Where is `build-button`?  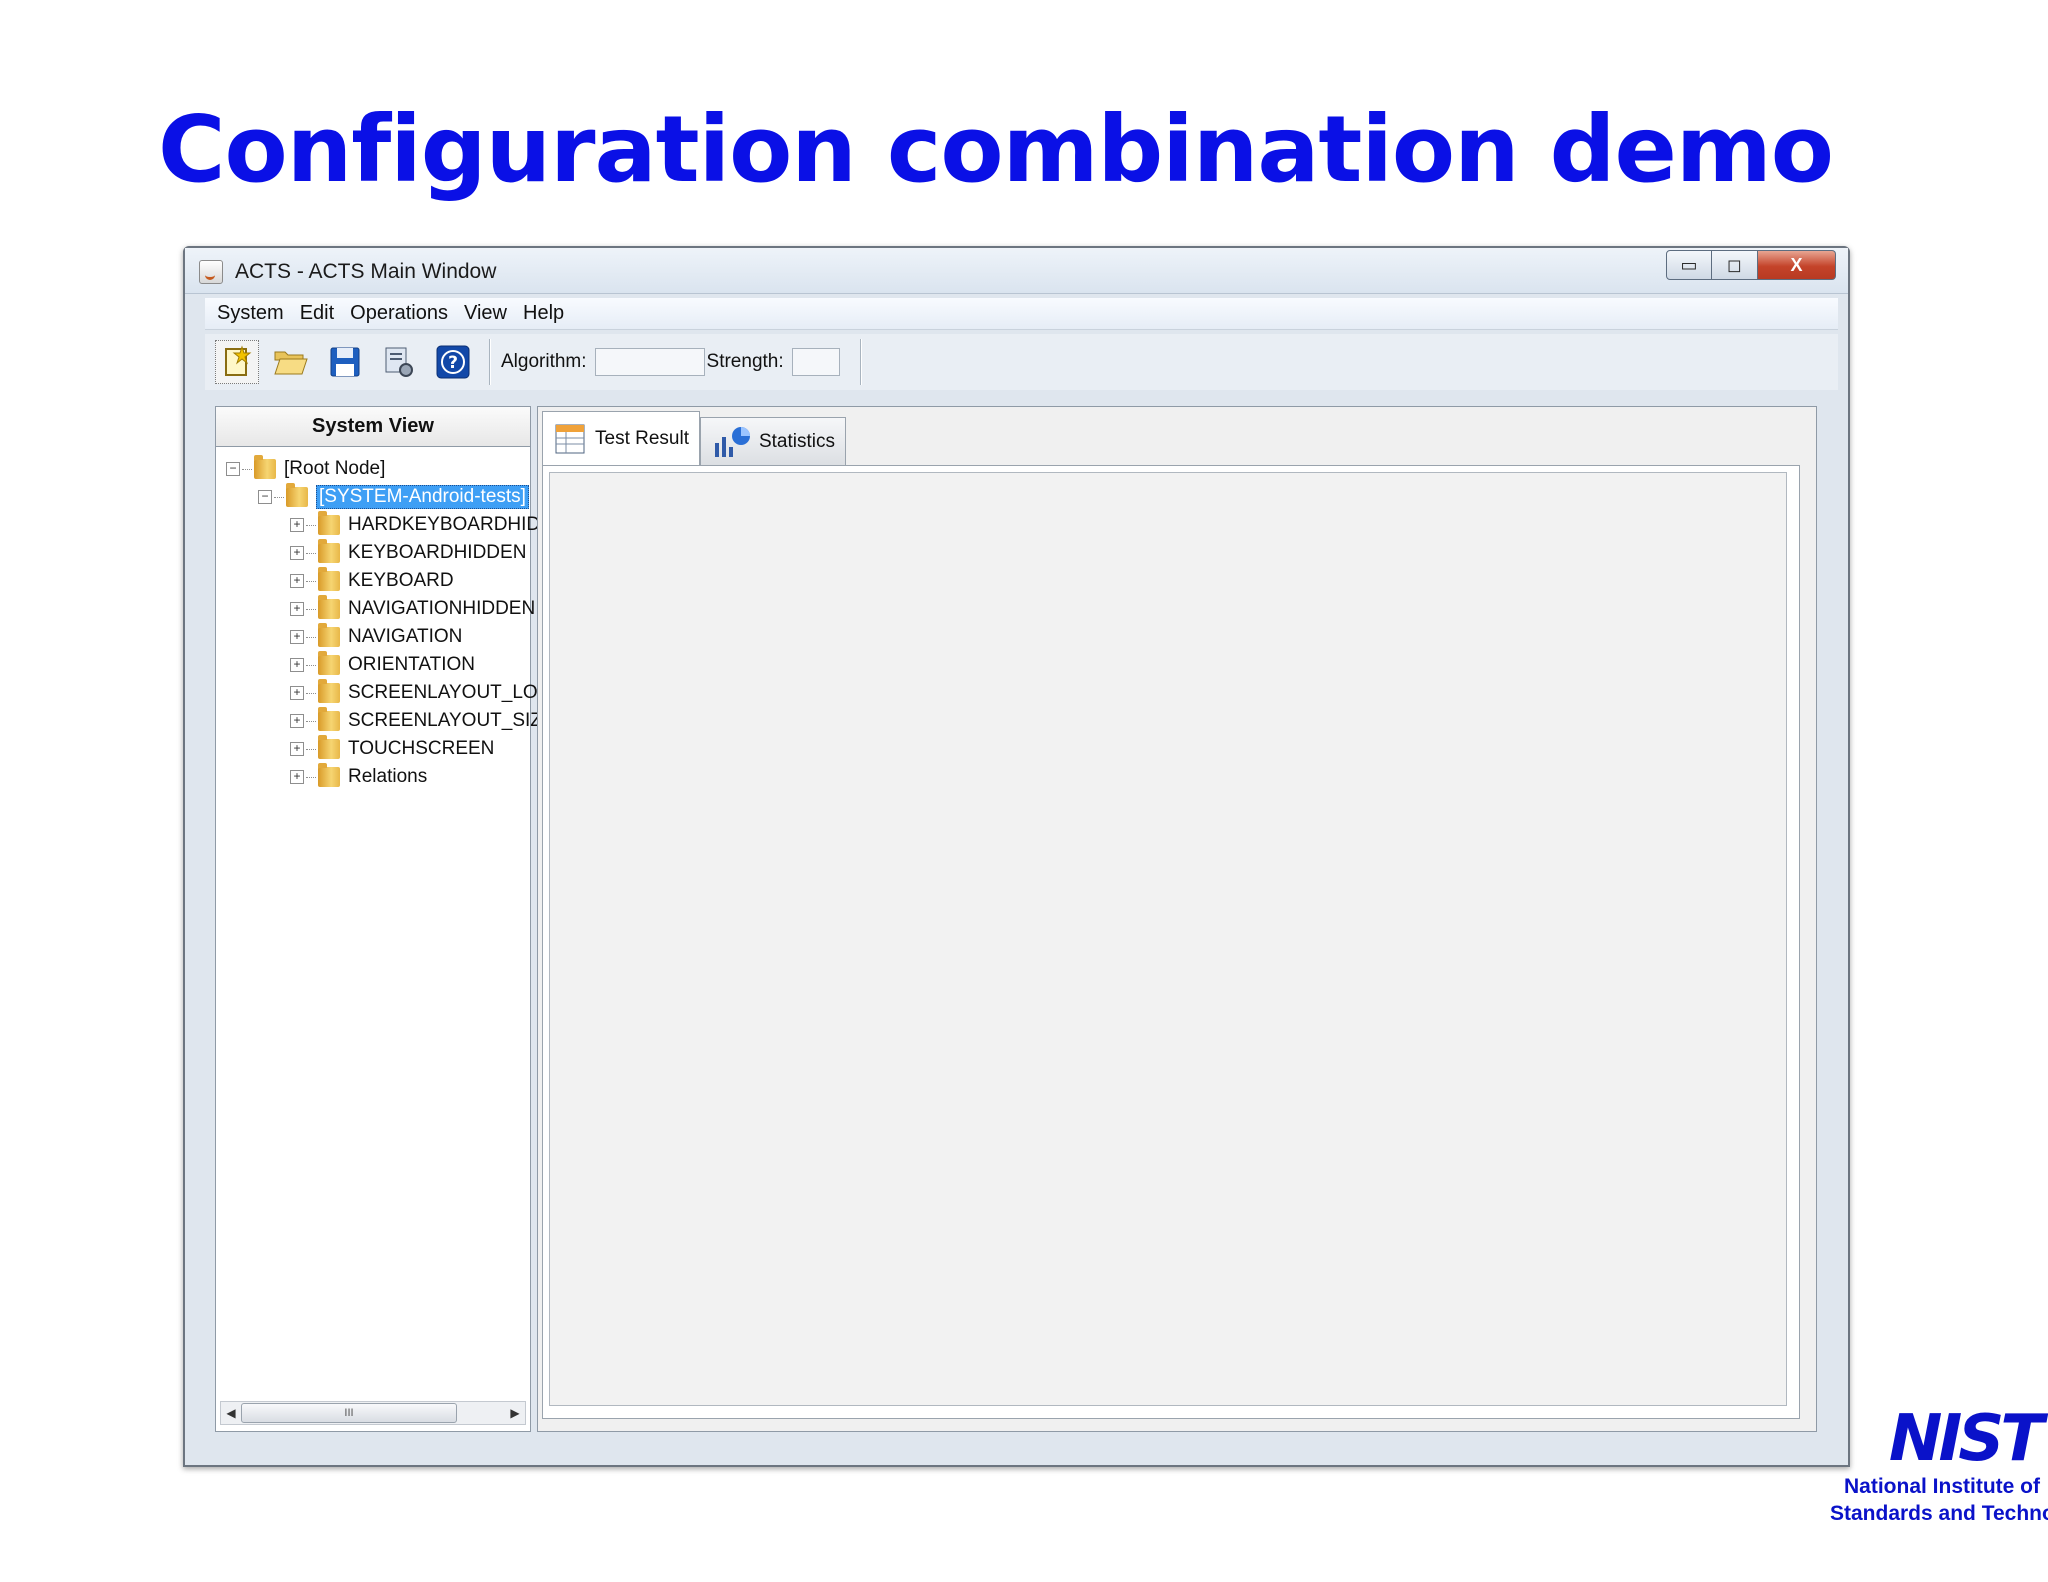 build-button is located at coordinates (399, 362).